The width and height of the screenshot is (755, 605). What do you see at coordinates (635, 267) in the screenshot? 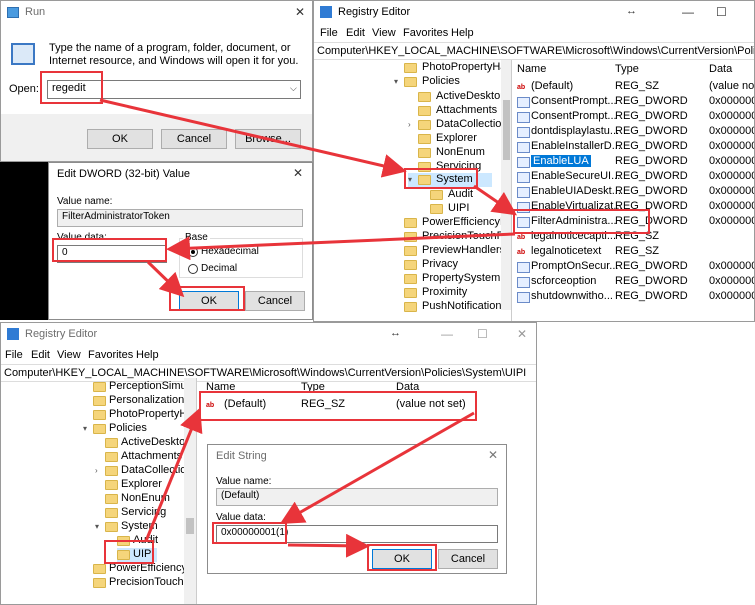
I see `list-item: PromptOnSecur...REG_DWORD0x00000001` at bounding box center [635, 267].